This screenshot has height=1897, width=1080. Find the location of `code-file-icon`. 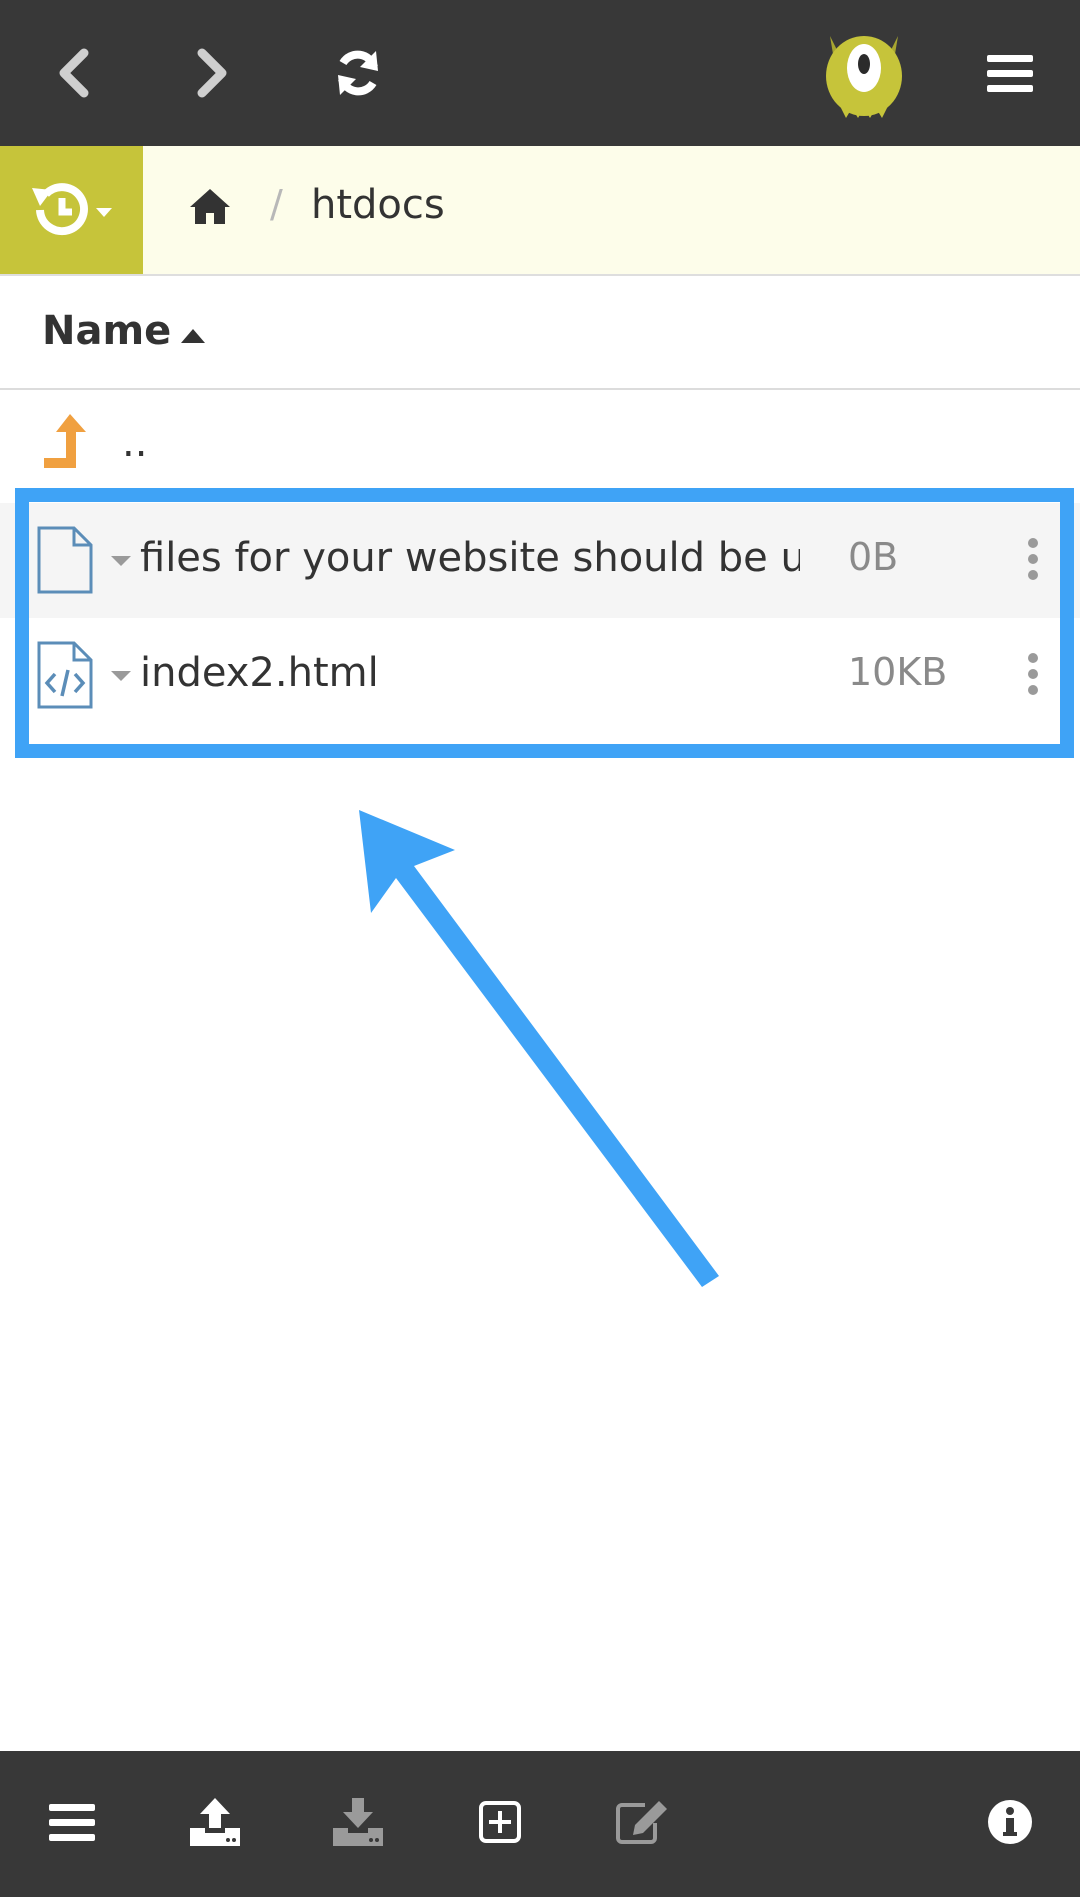

code-file-icon is located at coordinates (65, 675).